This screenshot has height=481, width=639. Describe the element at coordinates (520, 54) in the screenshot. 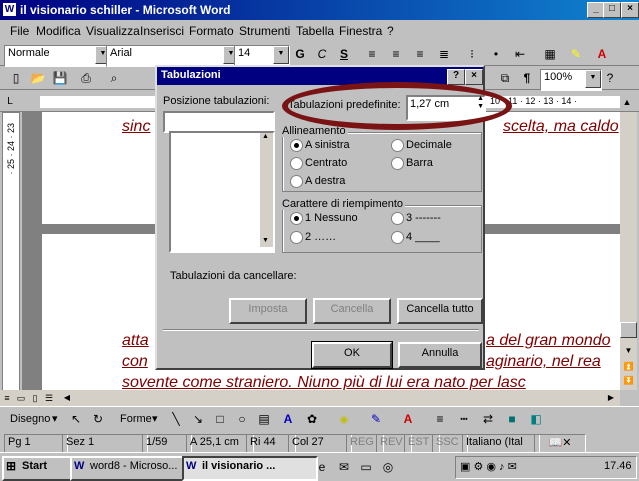

I see `decrease-indent-icon: ⇤` at that location.